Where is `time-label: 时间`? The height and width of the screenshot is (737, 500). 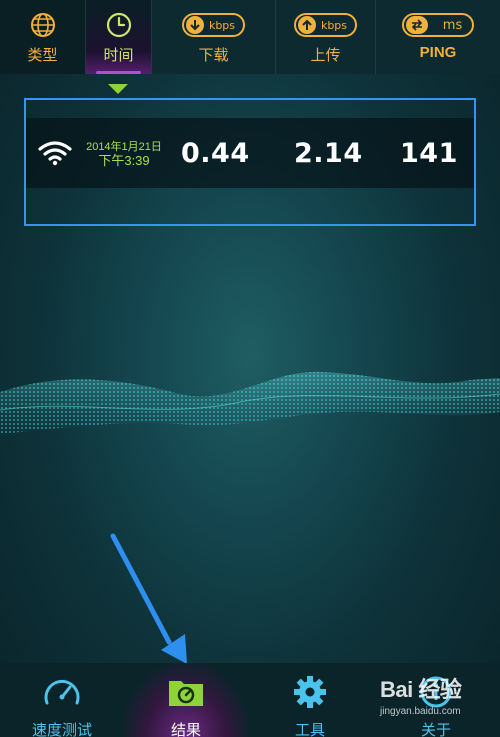
time-label: 时间 is located at coordinates (118, 55).